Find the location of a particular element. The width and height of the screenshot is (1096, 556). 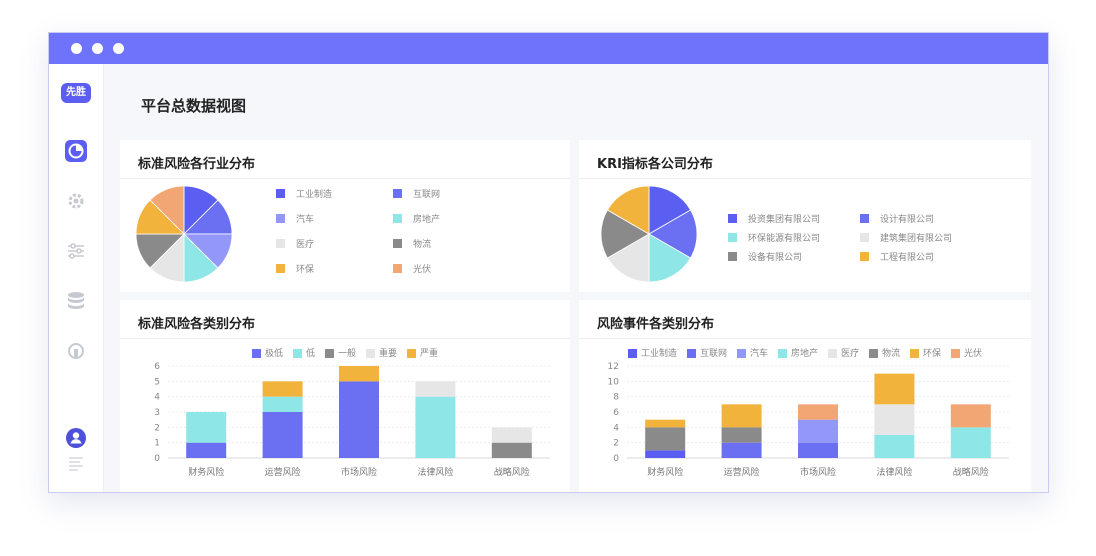

legend-item: 工业制造 is located at coordinates (652, 352).